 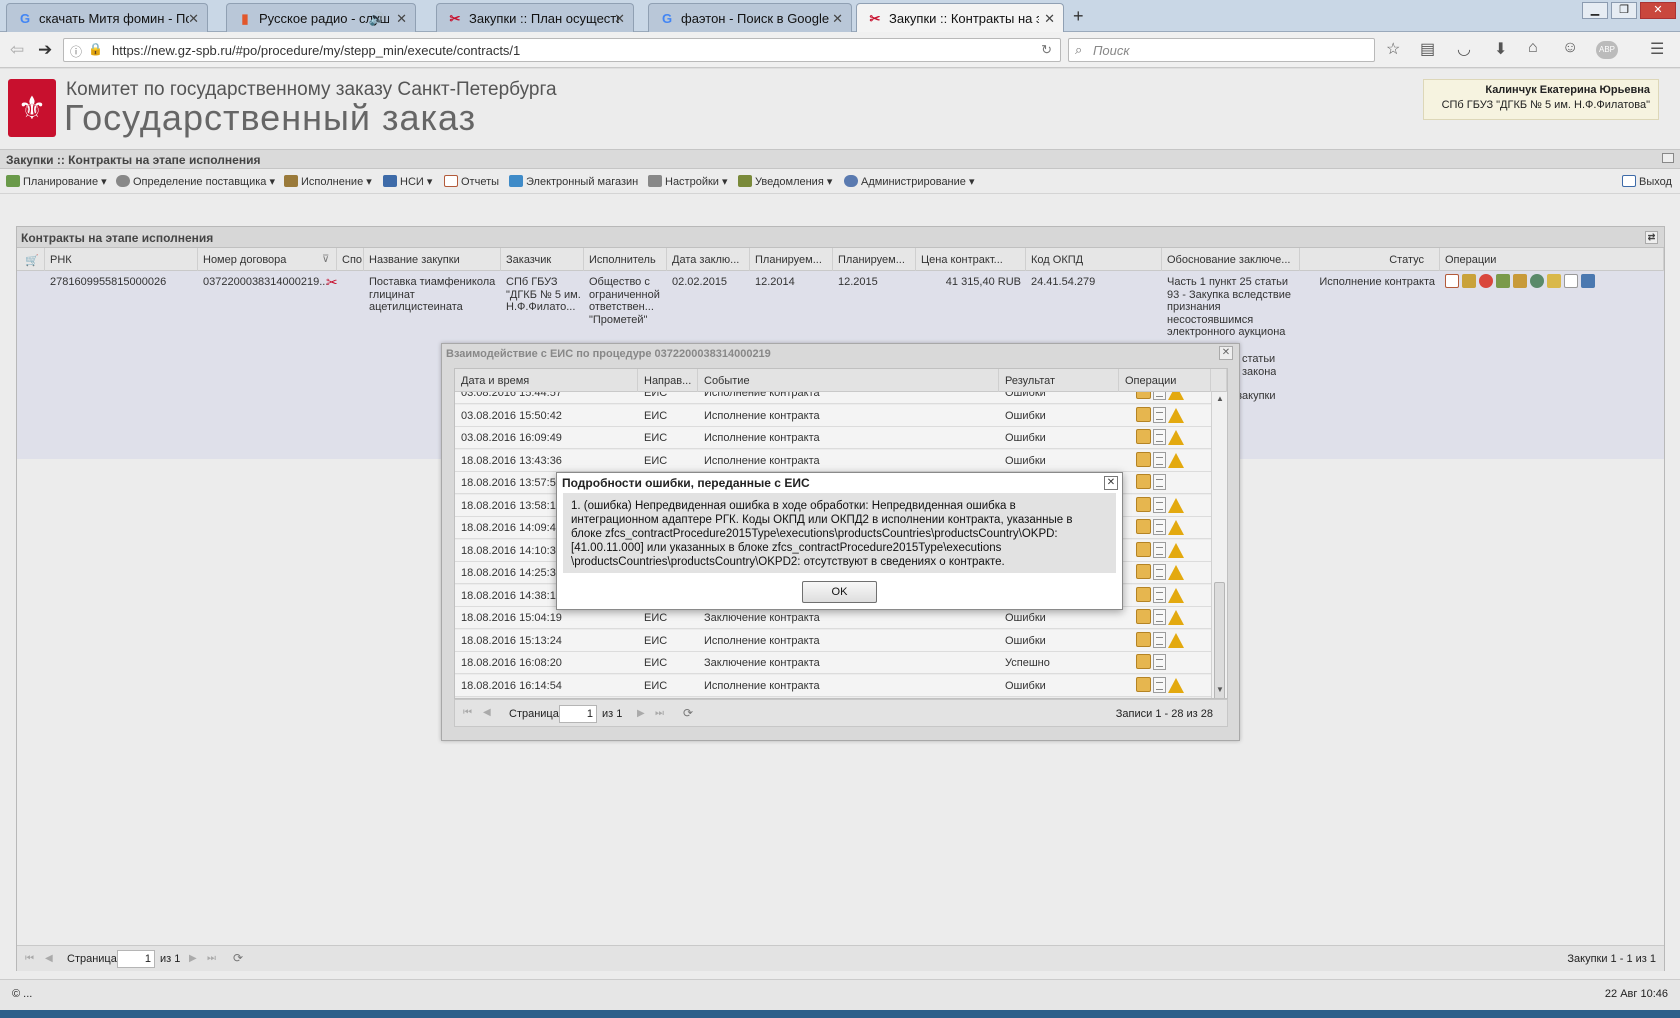 I want to click on library-icon, so click(x=1588, y=281).